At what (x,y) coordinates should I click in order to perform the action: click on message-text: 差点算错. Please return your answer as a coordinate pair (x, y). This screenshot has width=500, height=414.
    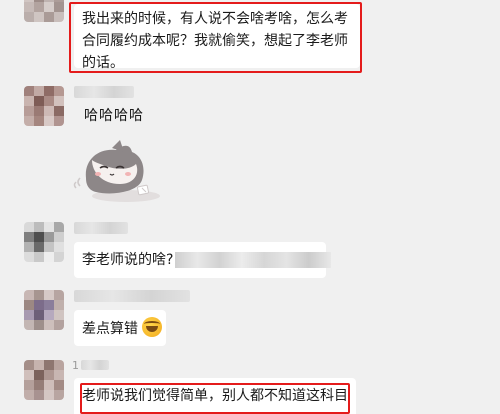
    Looking at the image, I should click on (110, 329).